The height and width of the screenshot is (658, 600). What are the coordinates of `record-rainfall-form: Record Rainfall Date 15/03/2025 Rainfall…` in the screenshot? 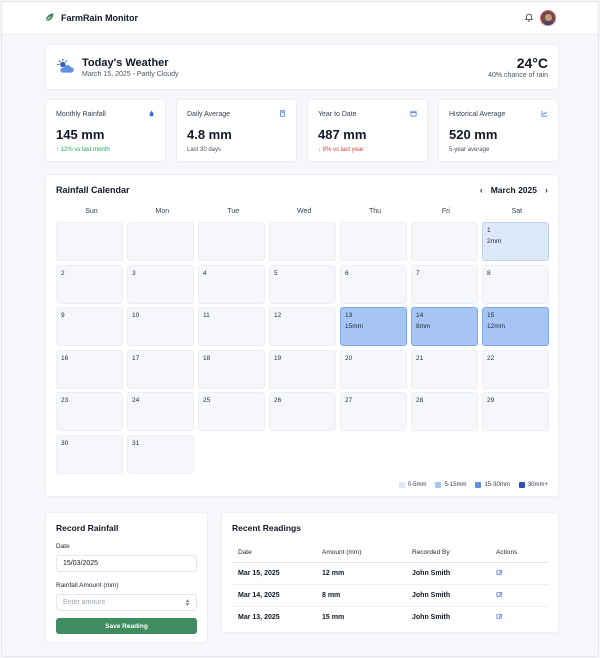 It's located at (126, 577).